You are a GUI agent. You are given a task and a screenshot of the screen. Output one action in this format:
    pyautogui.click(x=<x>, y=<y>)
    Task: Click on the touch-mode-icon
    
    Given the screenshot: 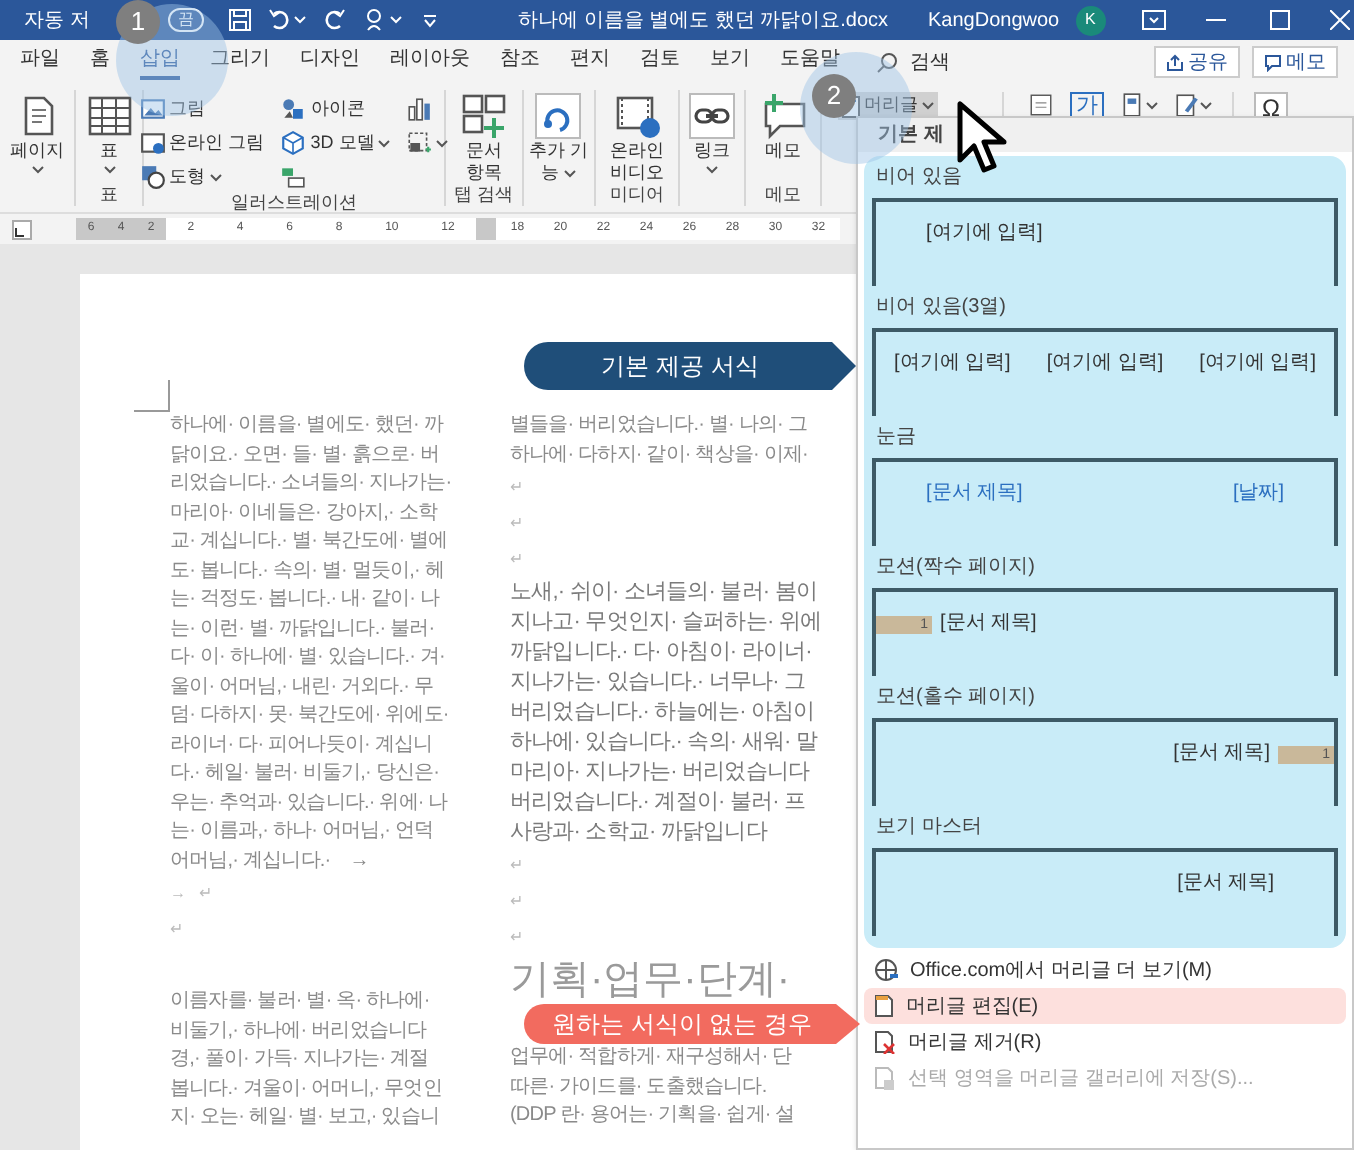 What is the action you would take?
    pyautogui.click(x=374, y=20)
    